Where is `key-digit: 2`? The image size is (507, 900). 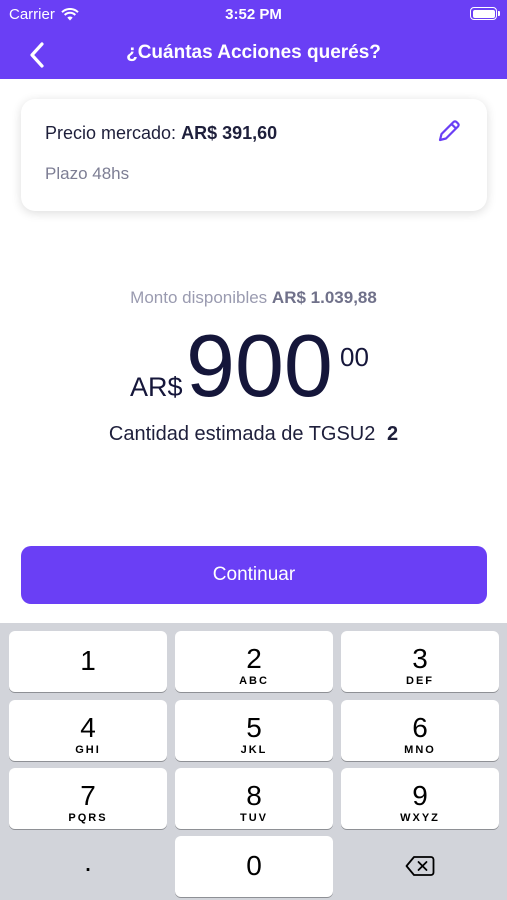
key-digit: 2 is located at coordinates (254, 658).